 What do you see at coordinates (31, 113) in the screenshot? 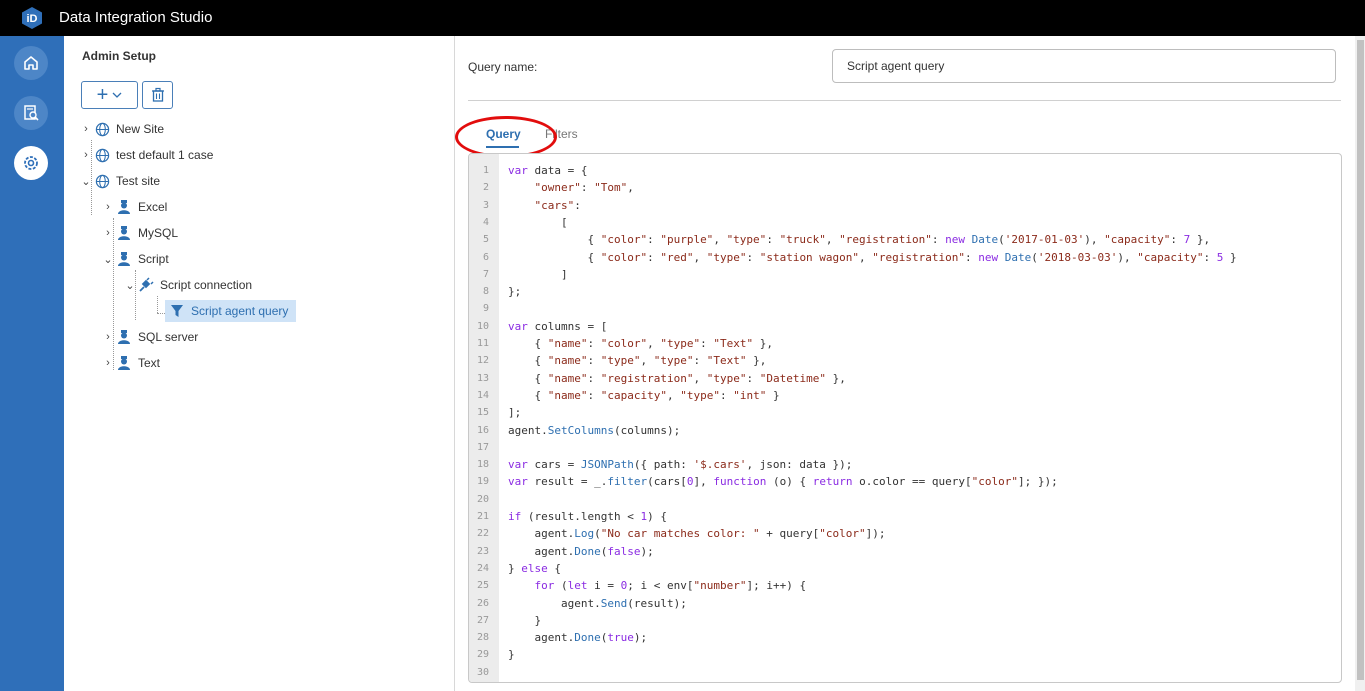
I see `reports-button` at bounding box center [31, 113].